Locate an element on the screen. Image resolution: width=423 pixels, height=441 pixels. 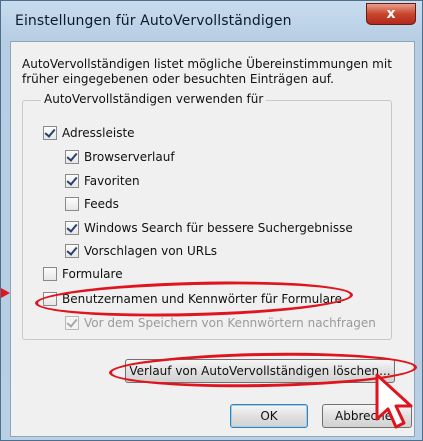
close-button: x is located at coordinates (391, 14).